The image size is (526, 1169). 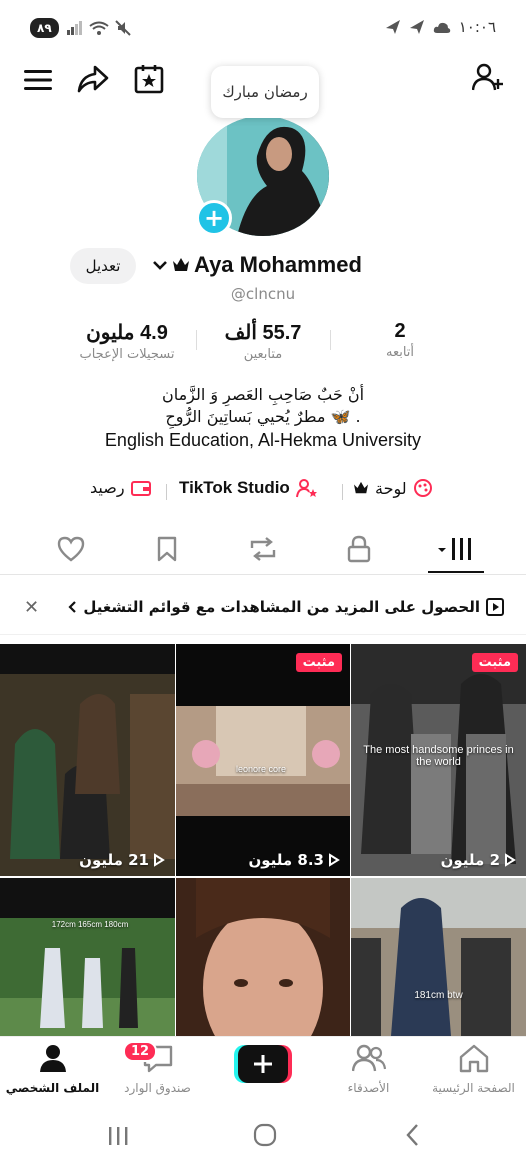 I want to click on profile-name-switcher: Aya Mohammed, so click(x=257, y=265).